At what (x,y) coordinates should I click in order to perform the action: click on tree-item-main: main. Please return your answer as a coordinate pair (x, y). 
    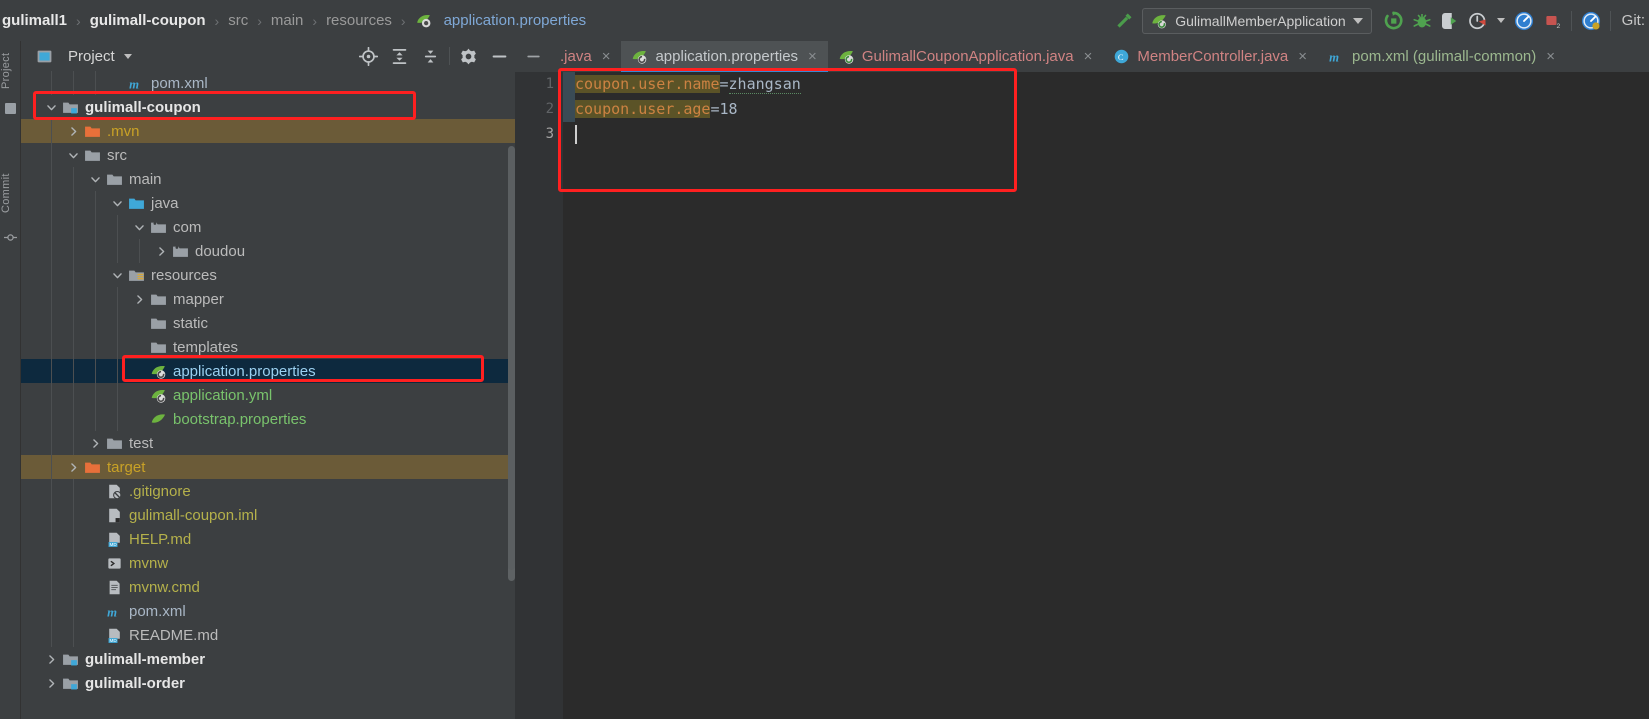
    Looking at the image, I should click on (268, 179).